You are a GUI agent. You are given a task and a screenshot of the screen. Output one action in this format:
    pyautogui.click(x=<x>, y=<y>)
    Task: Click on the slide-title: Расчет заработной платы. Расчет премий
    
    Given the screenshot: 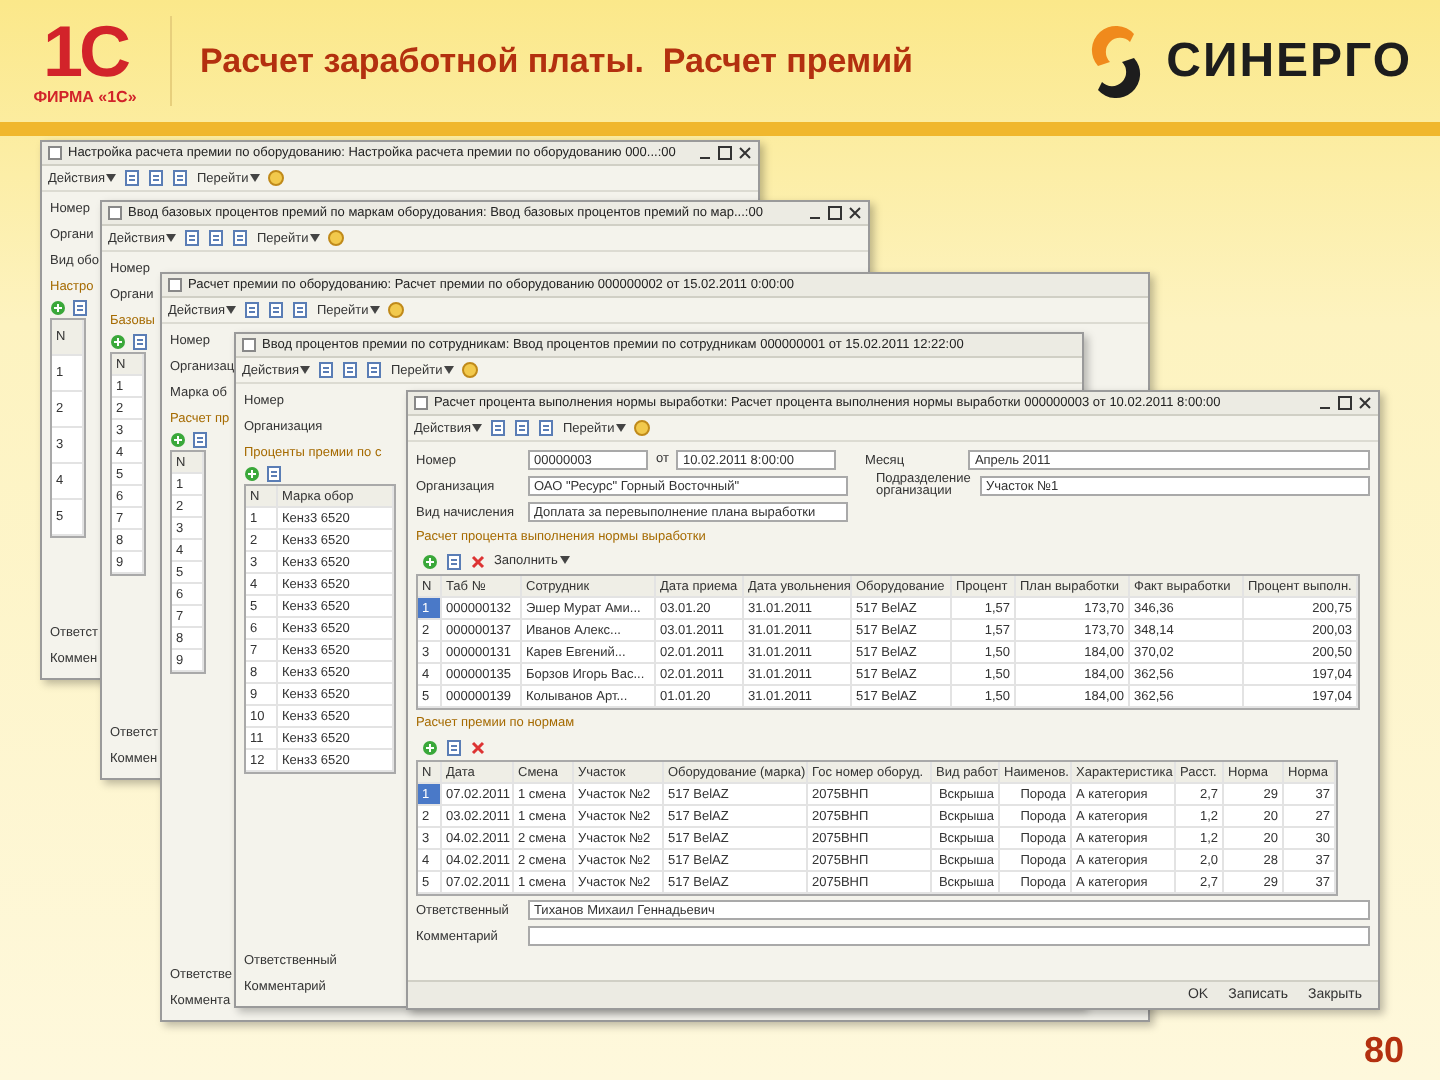 What is the action you would take?
    pyautogui.click(x=557, y=61)
    